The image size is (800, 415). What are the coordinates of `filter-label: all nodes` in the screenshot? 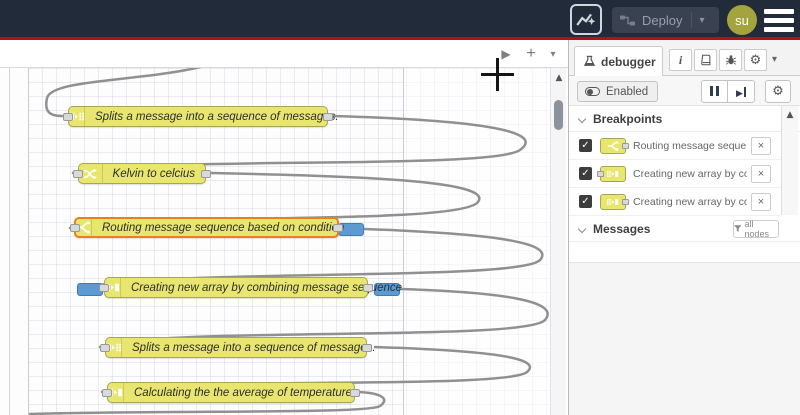 It's located at (756, 229).